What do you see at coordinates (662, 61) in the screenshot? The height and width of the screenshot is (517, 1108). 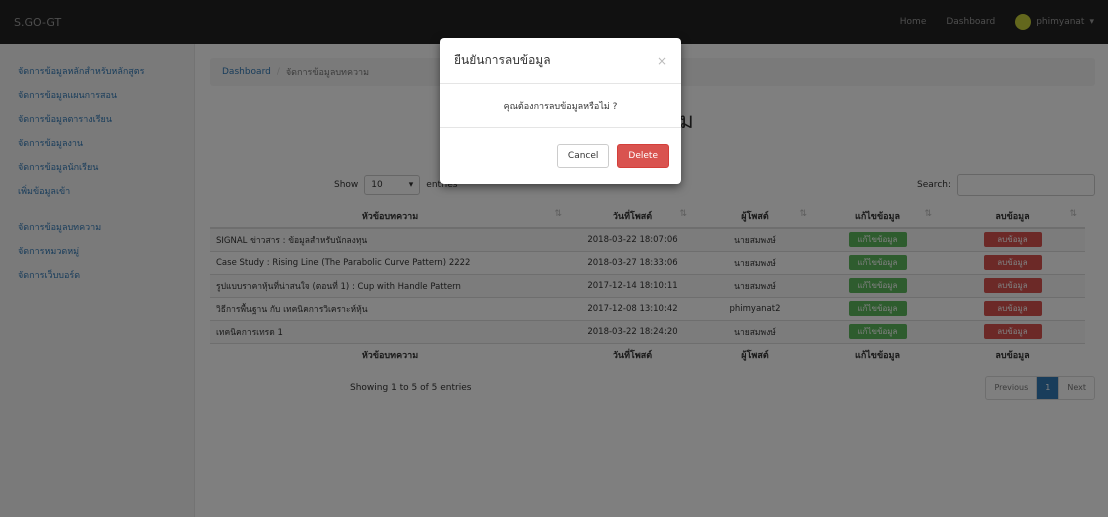 I see `close-icon: ×` at bounding box center [662, 61].